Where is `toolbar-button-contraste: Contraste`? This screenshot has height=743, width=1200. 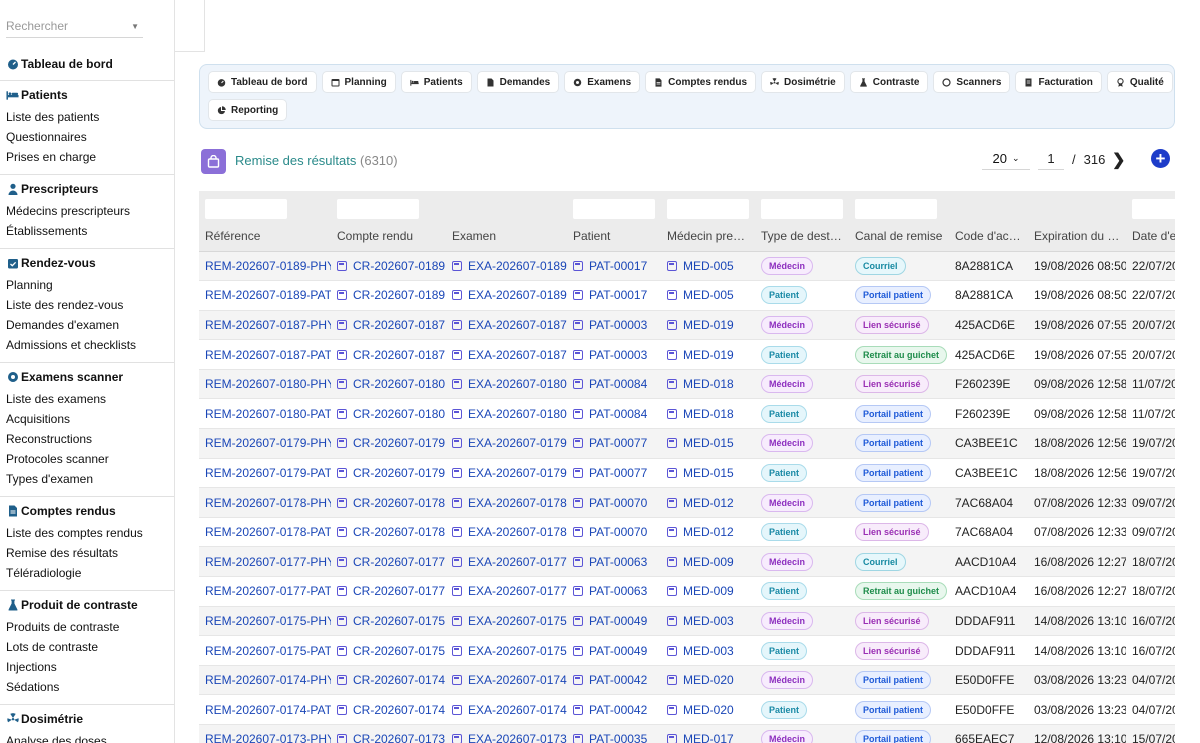
toolbar-button-contraste: Contraste is located at coordinates (889, 82).